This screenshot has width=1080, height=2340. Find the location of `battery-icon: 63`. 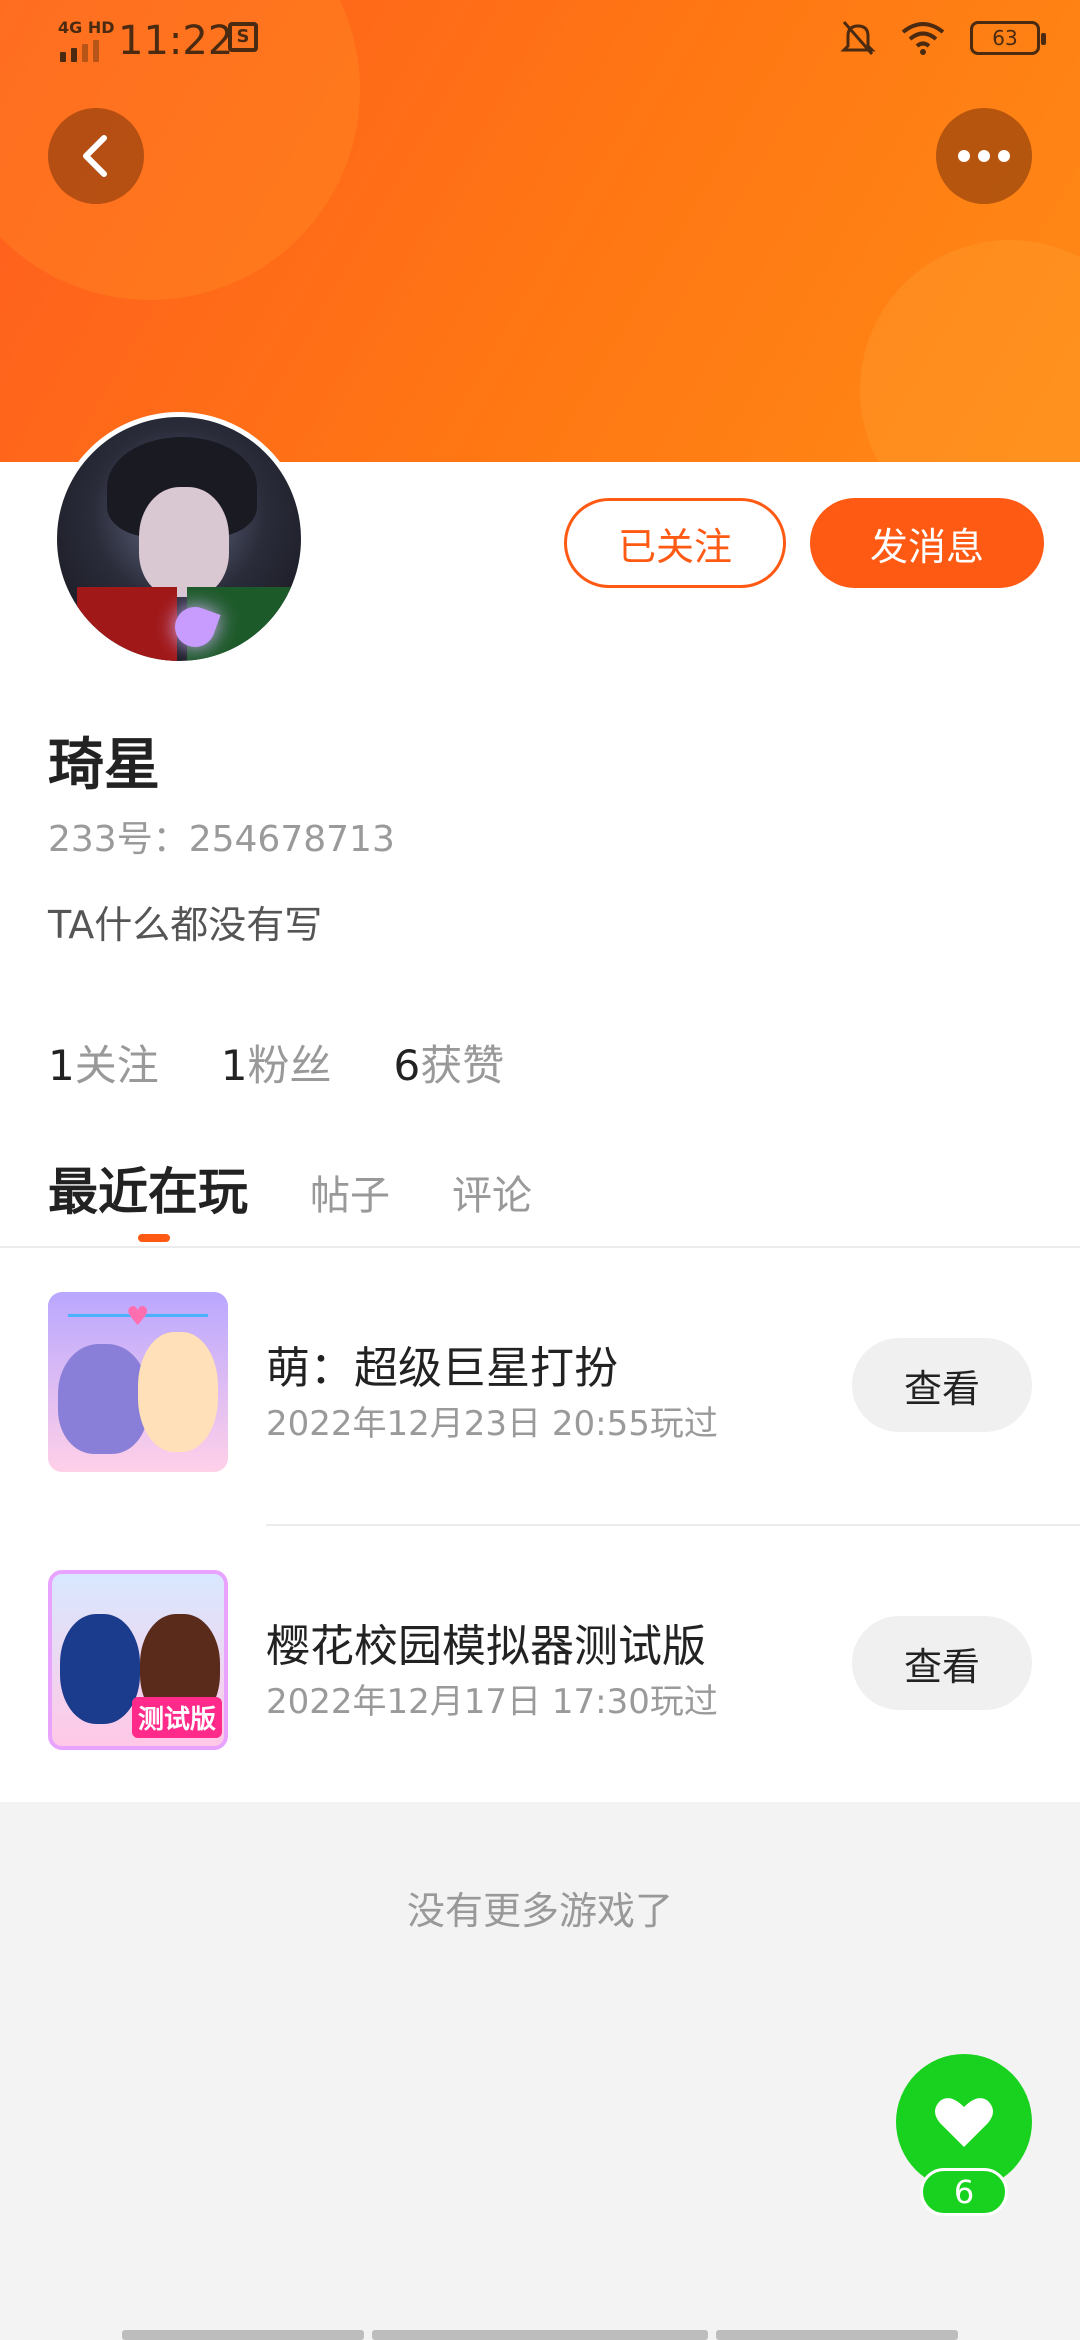

battery-icon: 63 is located at coordinates (1008, 38).